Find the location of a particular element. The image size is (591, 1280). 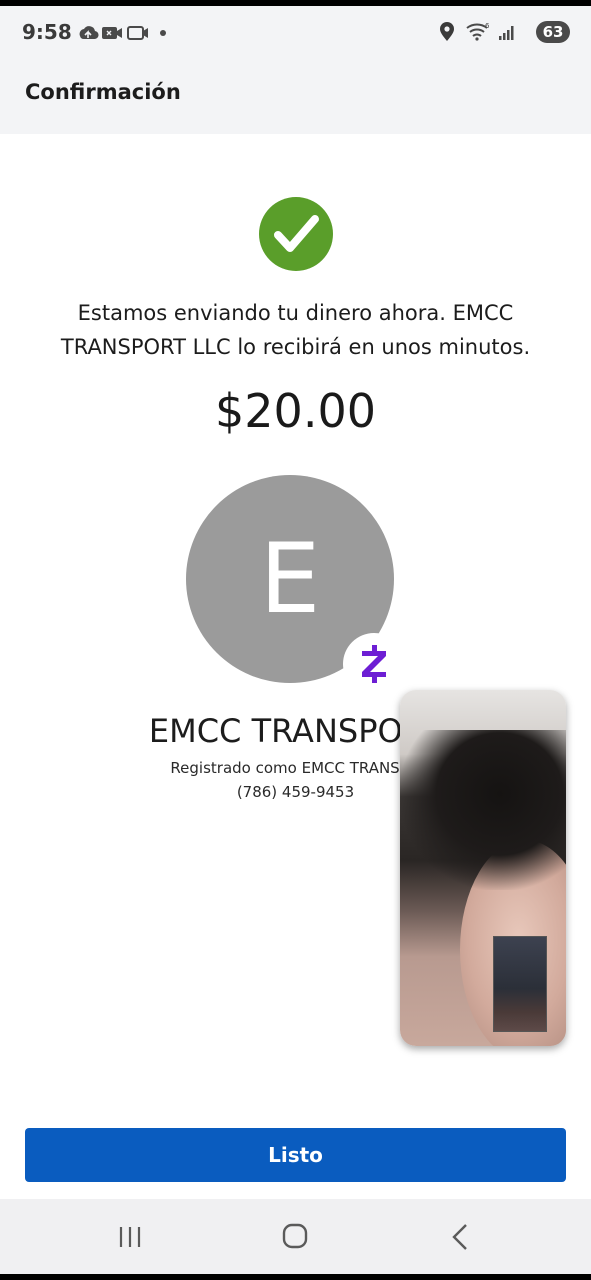

home-icon is located at coordinates (295, 1237).